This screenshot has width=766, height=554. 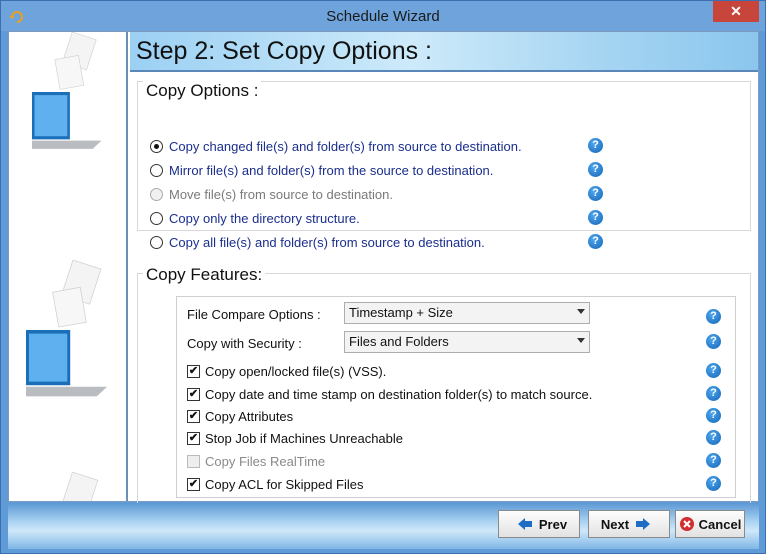 I want to click on check-label: Copy open/locked file(s) (VSS)., so click(x=296, y=371).